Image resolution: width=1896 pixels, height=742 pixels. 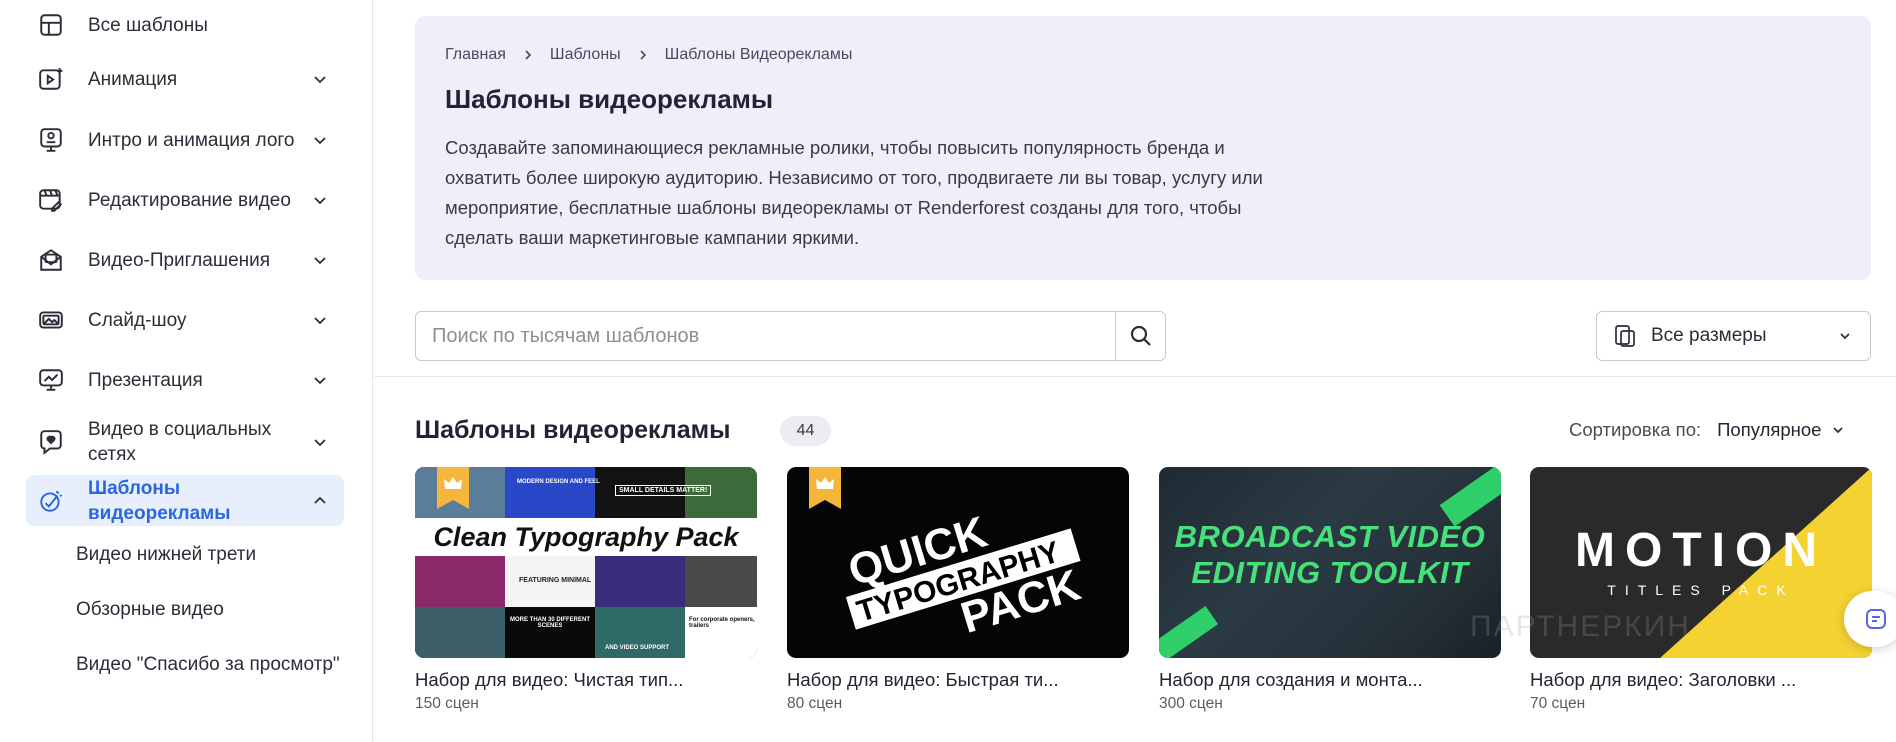 What do you see at coordinates (180, 442) in the screenshot?
I see `sidebar-item-label: Видео в социальных сетях` at bounding box center [180, 442].